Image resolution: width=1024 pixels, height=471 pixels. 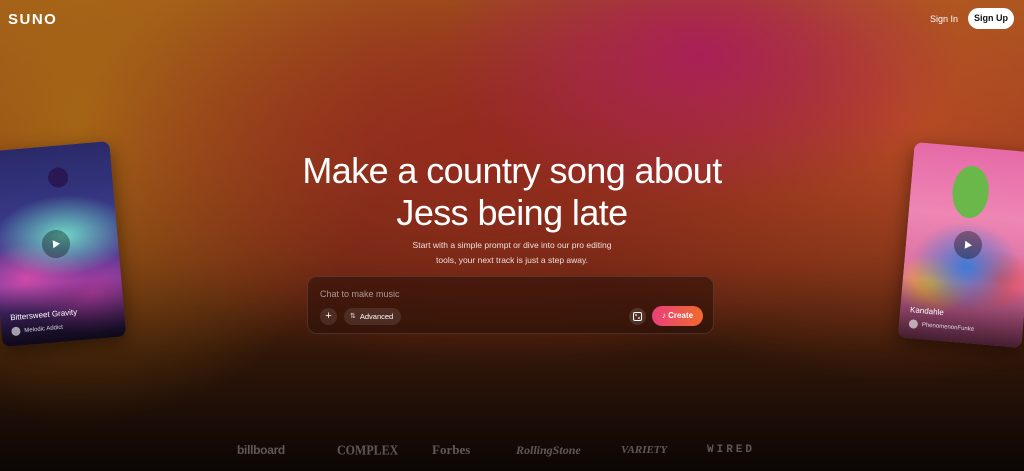 I want to click on create-button: ♪ Create, so click(x=677, y=316).